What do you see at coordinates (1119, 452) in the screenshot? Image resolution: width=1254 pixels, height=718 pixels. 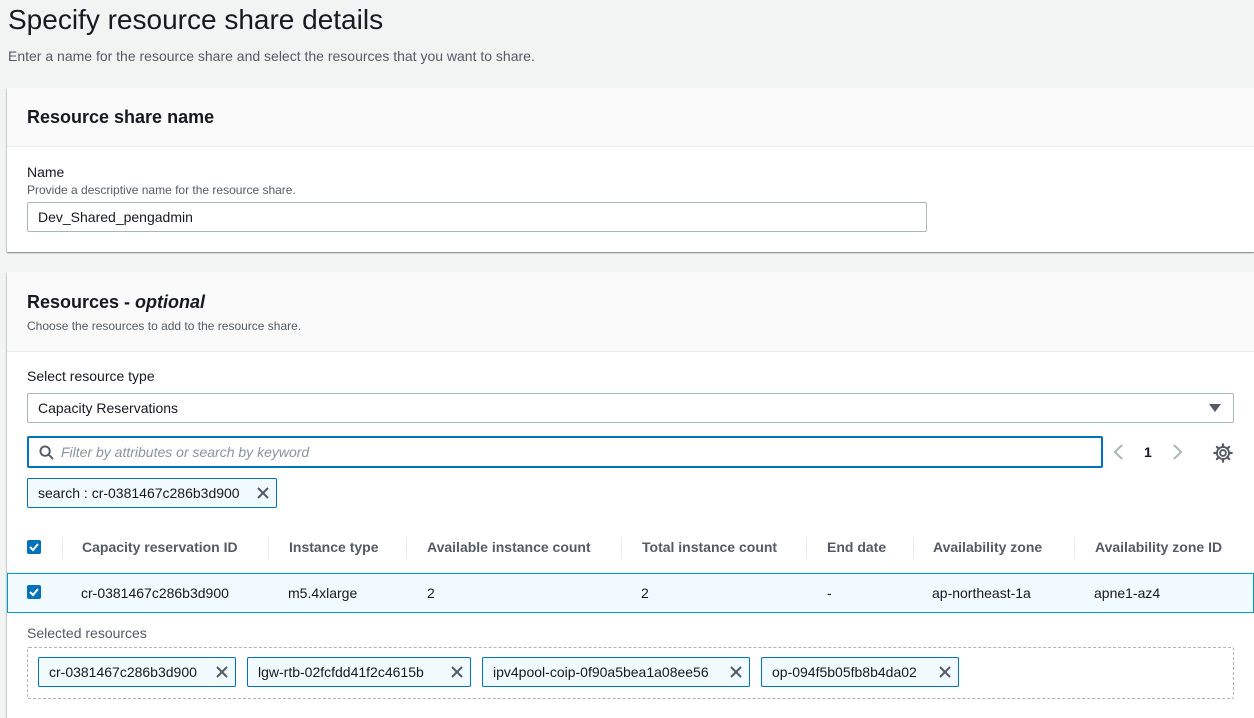 I see `previous-page-icon` at bounding box center [1119, 452].